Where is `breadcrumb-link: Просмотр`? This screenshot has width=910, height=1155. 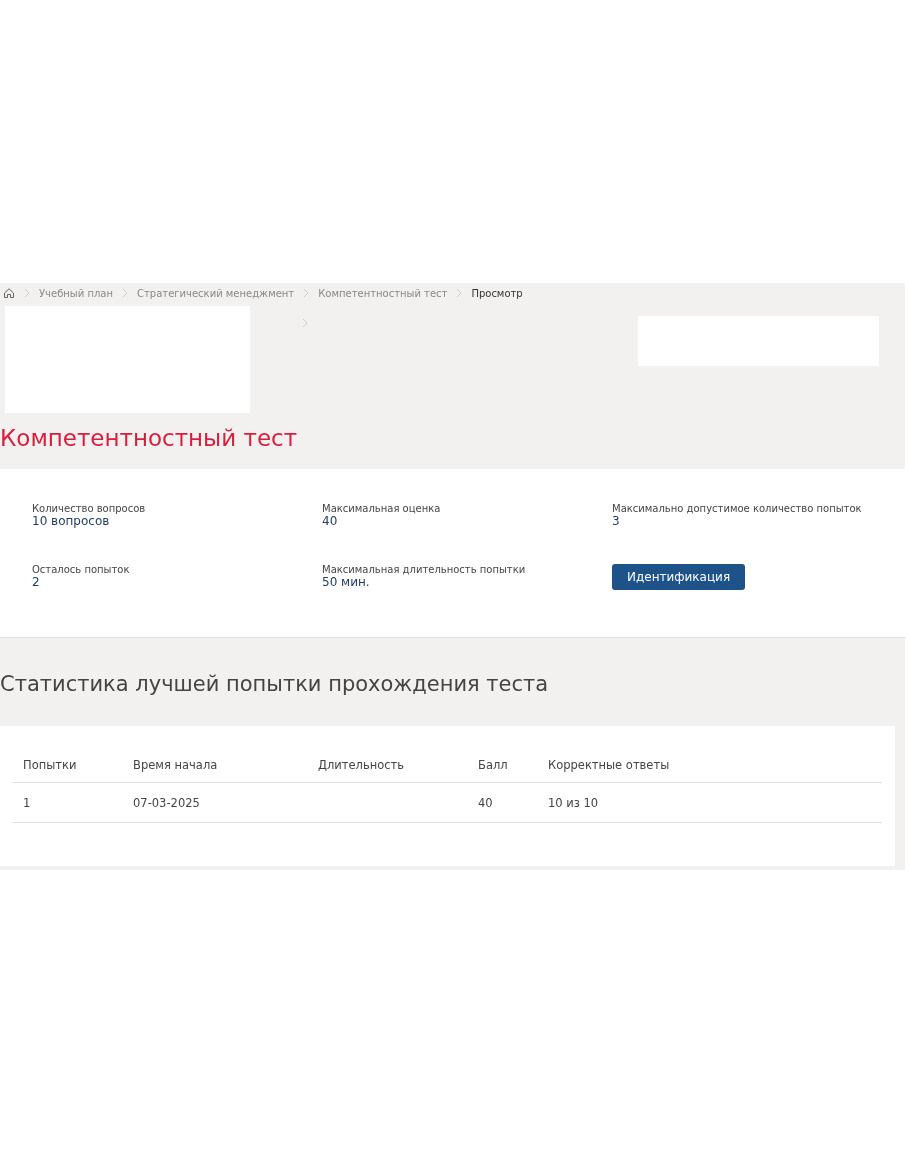
breadcrumb-link: Просмотр is located at coordinates (497, 293).